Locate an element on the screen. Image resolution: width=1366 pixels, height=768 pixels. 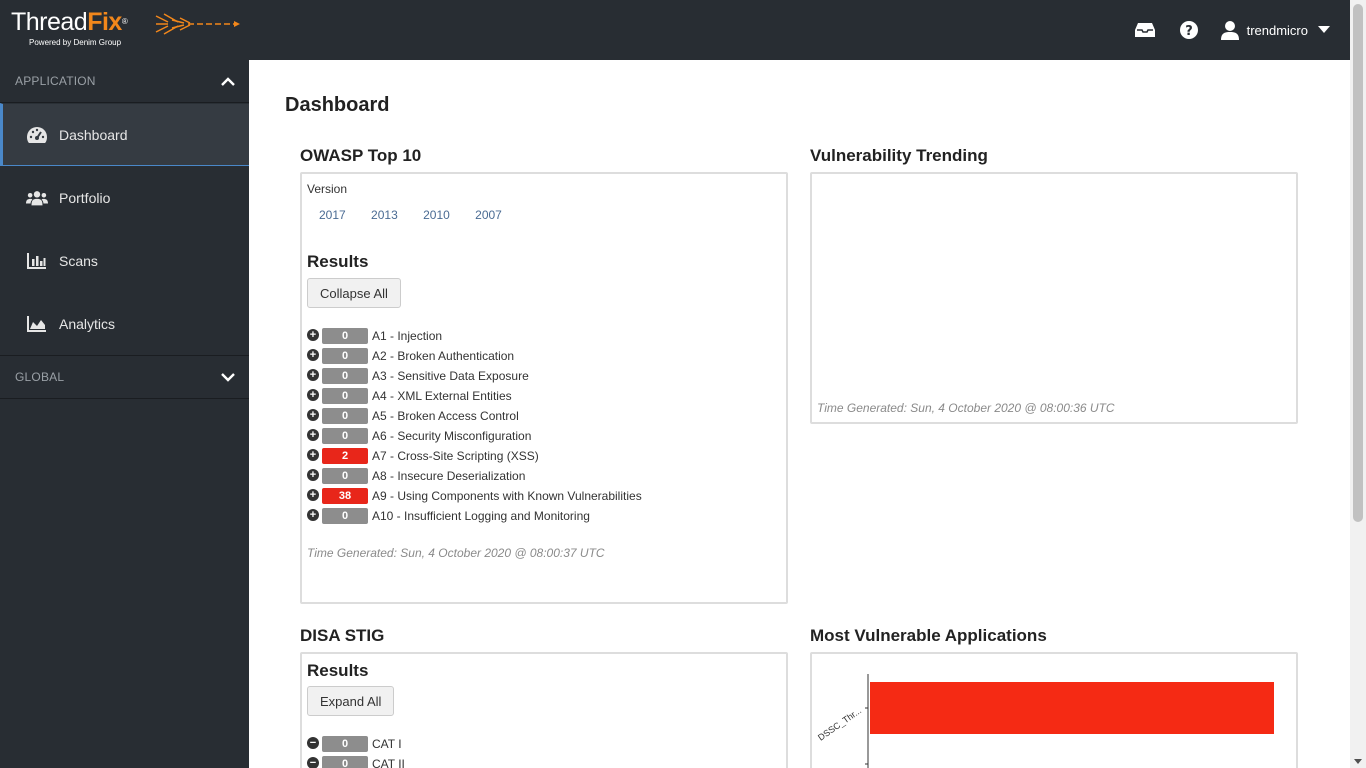
sidebar-item-label: Portfolio is located at coordinates (85, 197).